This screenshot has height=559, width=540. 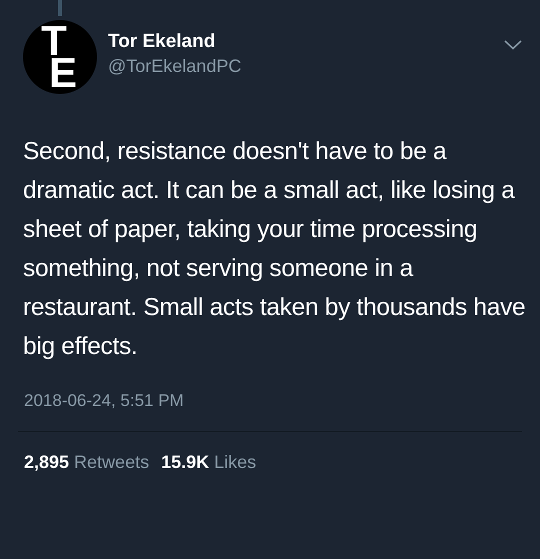 I want to click on stat-count: 15.9K, so click(x=185, y=462).